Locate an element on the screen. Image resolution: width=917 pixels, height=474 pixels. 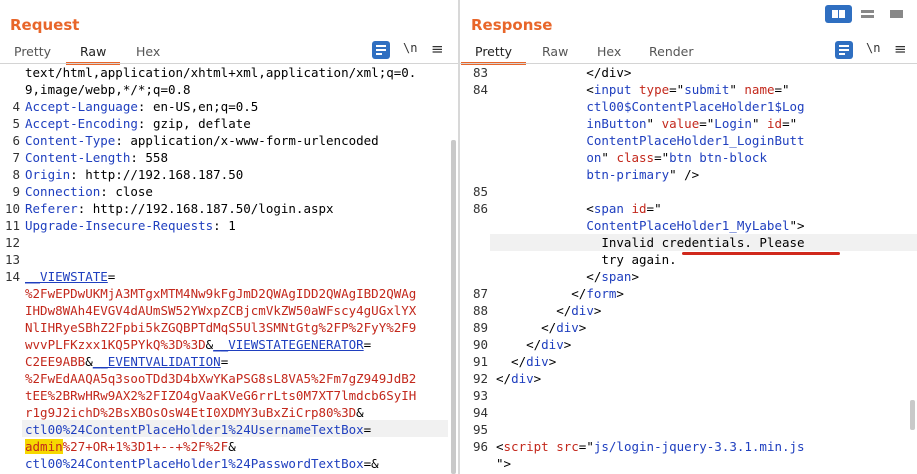
response-tab-hex: Hex is located at coordinates (609, 51).